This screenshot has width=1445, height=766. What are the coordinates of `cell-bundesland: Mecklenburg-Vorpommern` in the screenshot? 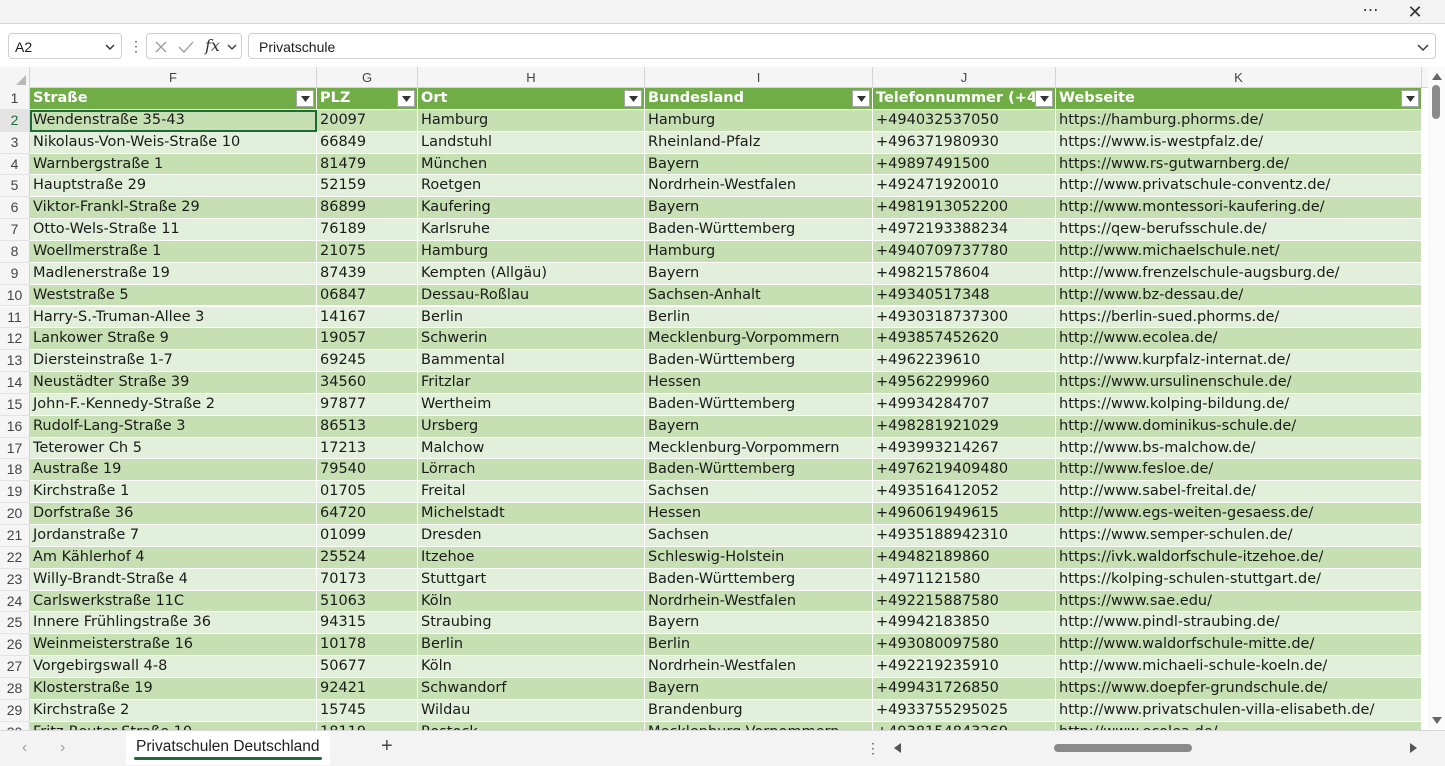 It's located at (759, 339).